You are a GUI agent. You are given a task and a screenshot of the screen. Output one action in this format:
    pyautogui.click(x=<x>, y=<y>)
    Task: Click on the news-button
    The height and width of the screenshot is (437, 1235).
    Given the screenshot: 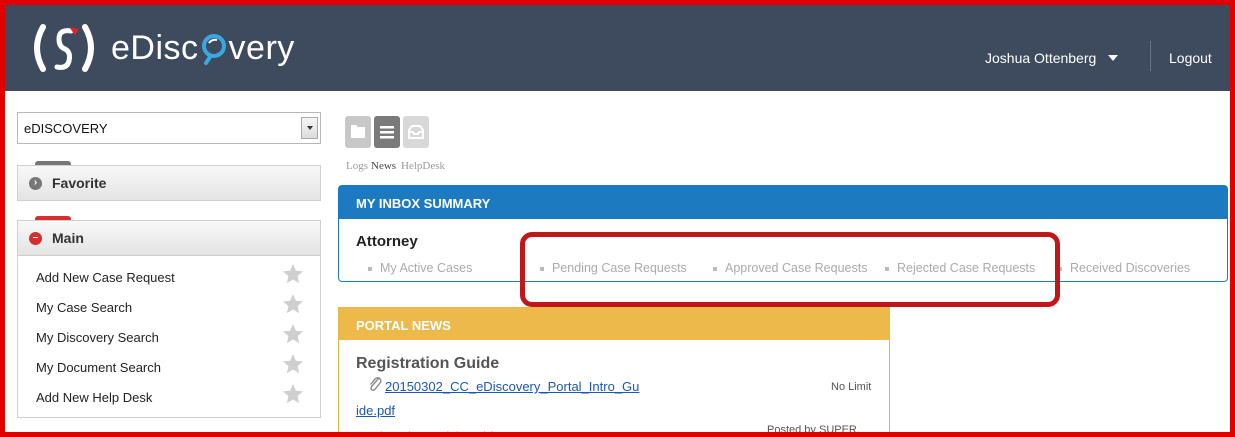 What is the action you would take?
    pyautogui.click(x=387, y=132)
    